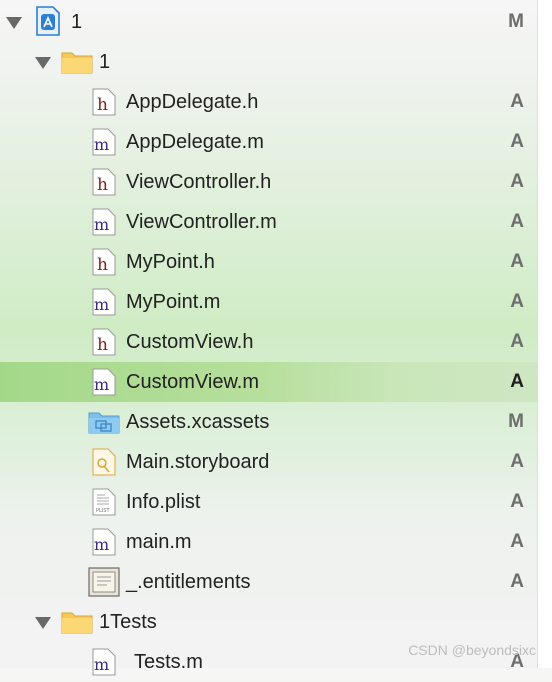 Image resolution: width=552 pixels, height=682 pixels. What do you see at coordinates (190, 342) in the screenshot?
I see `row-label: CustomView.h` at bounding box center [190, 342].